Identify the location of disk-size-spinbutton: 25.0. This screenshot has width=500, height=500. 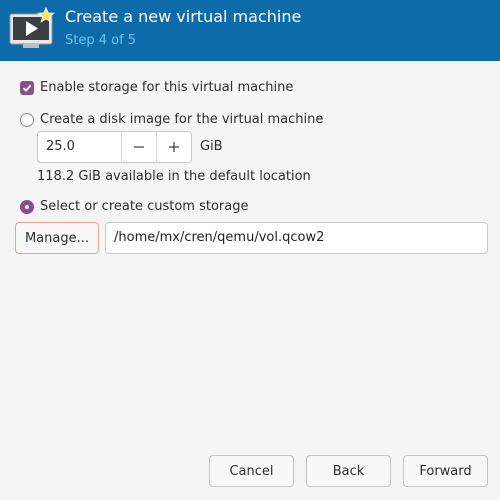
(114, 147).